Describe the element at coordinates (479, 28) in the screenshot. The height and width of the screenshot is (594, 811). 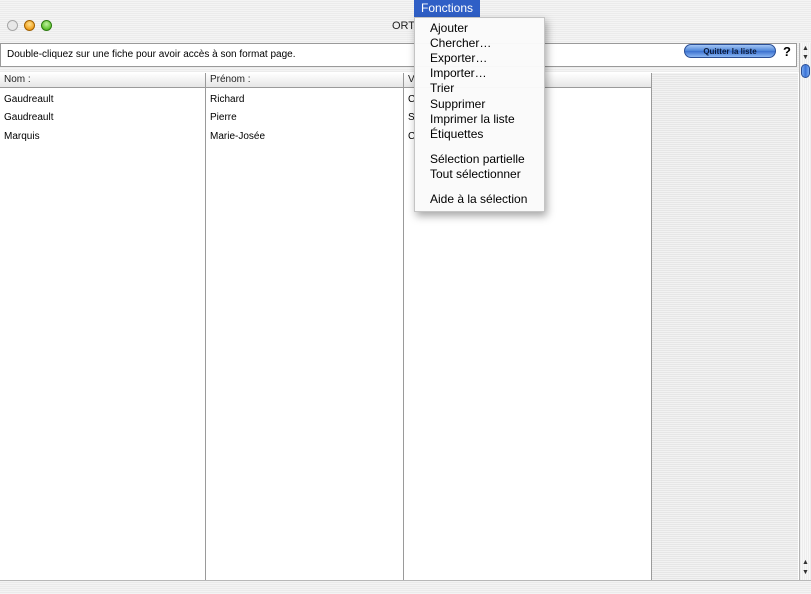
I see `menu-item-ajouter: Ajouter` at that location.